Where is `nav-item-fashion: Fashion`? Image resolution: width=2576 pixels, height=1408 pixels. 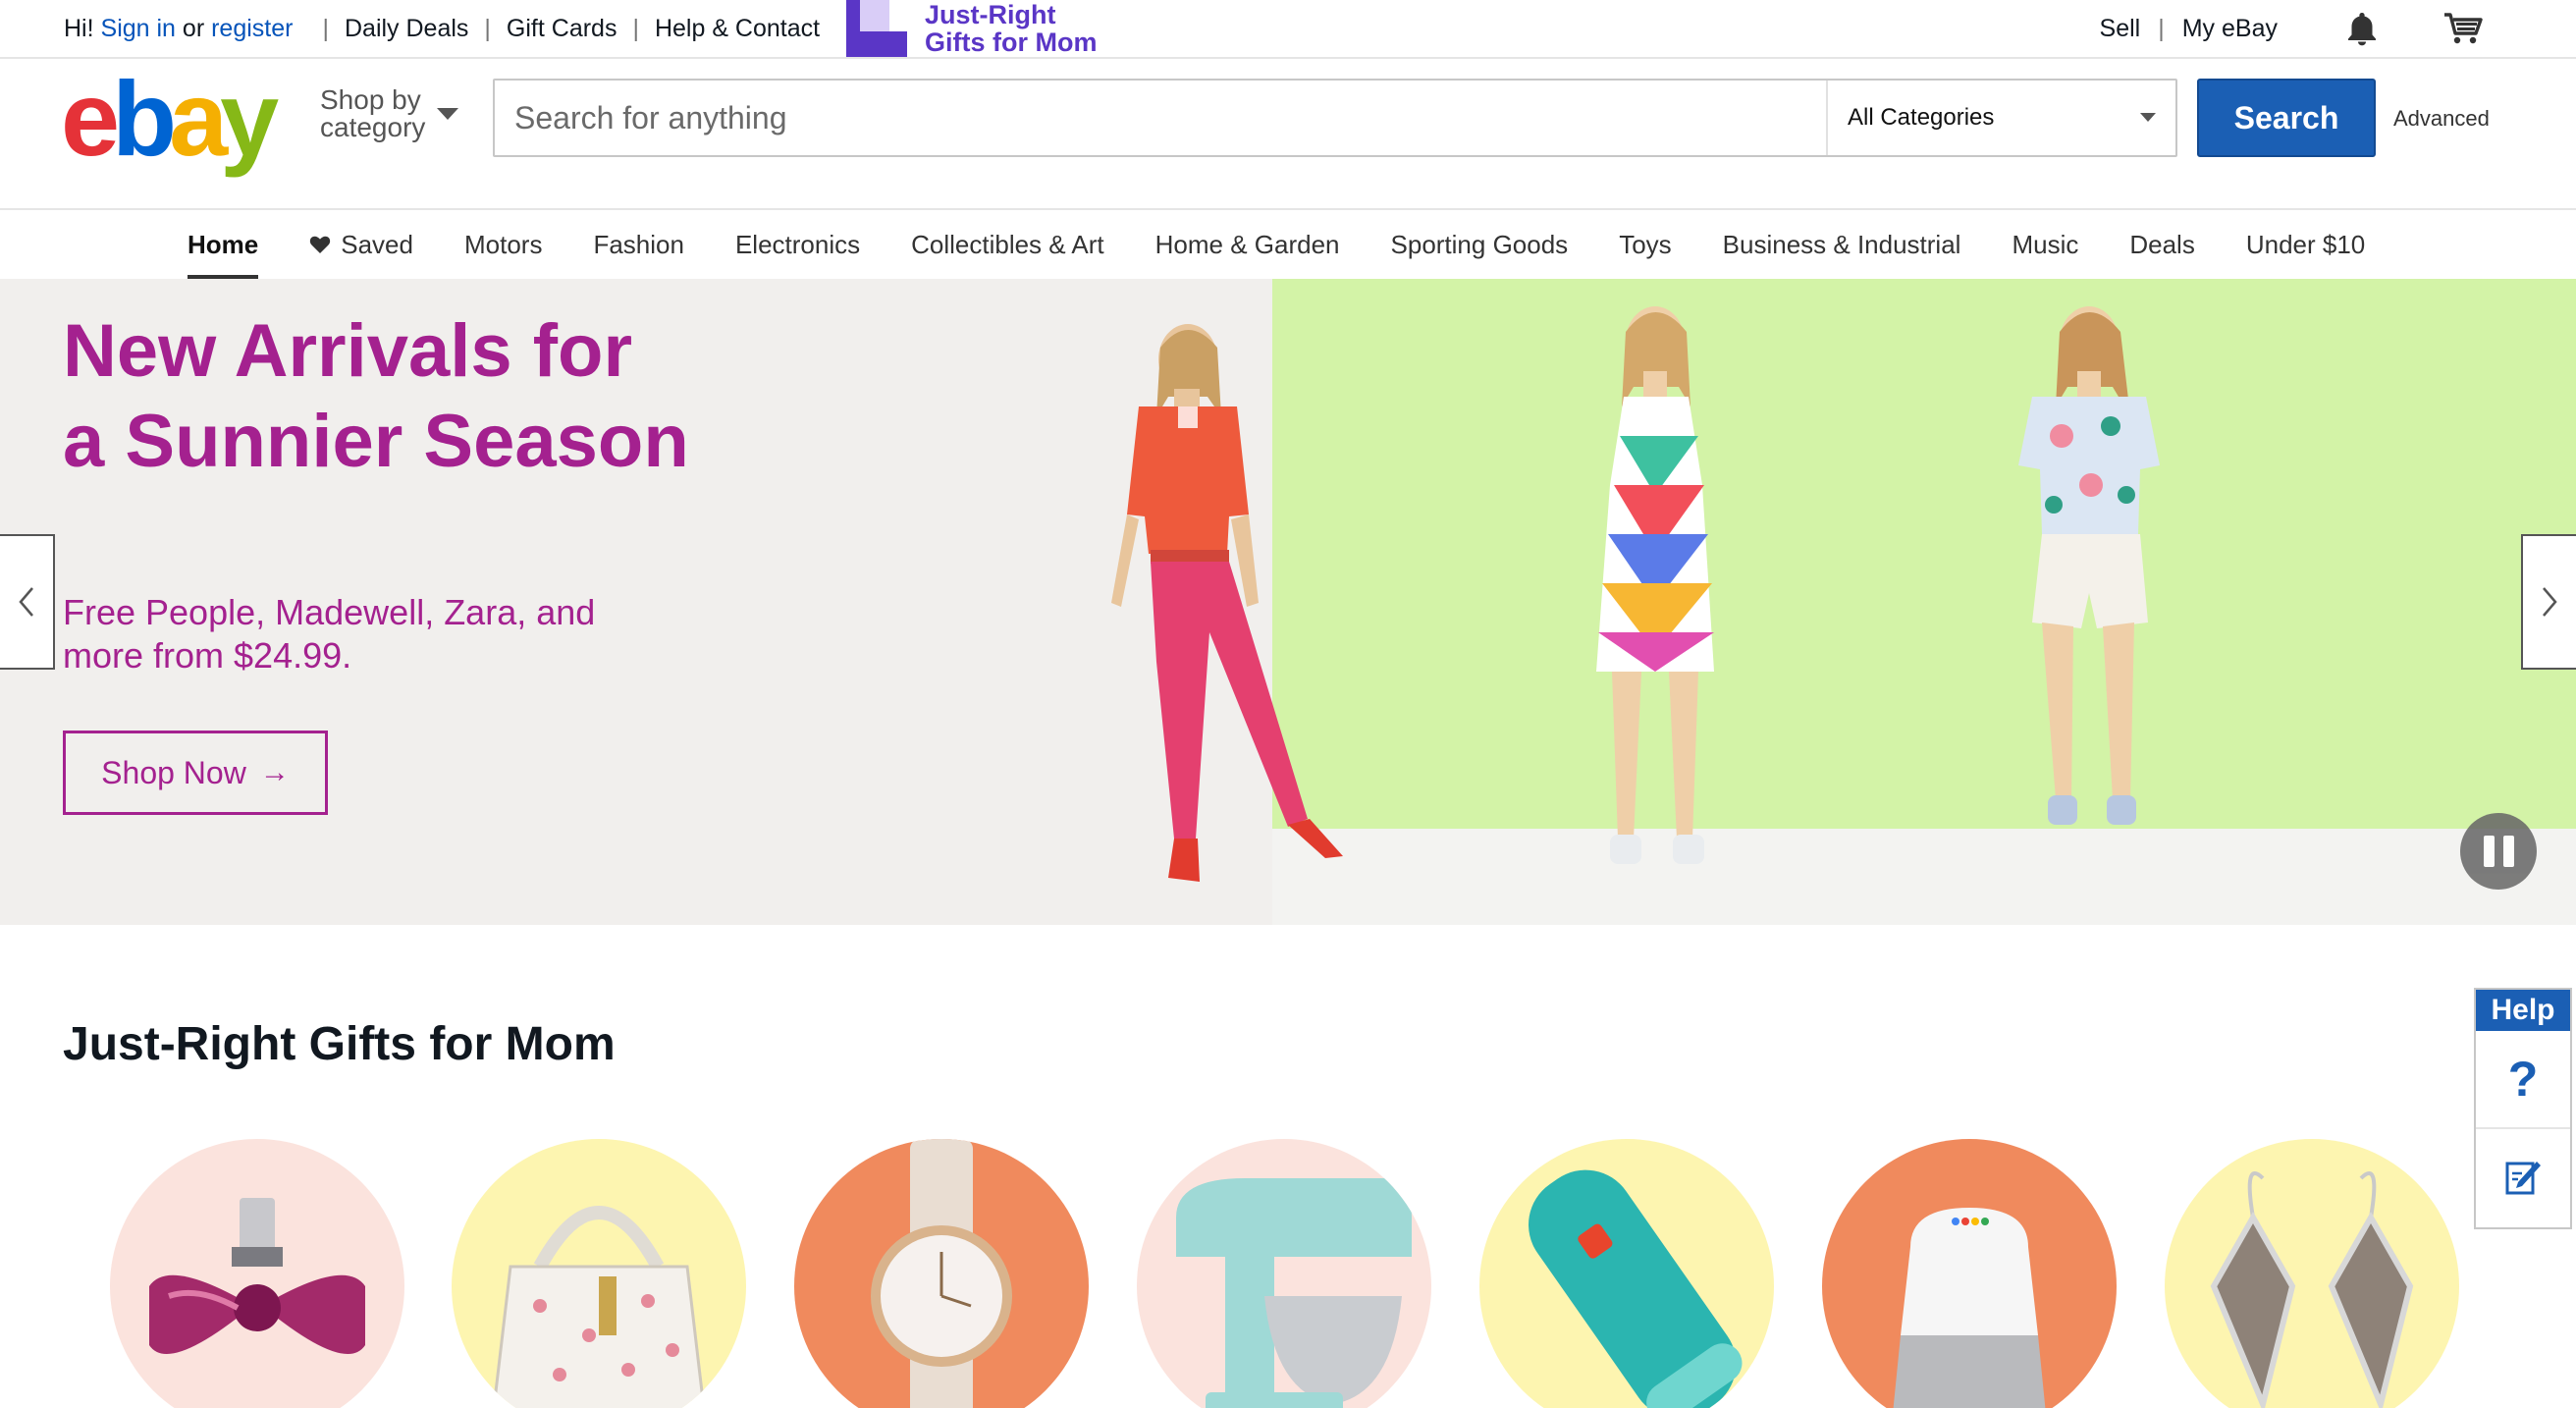
nav-item-fashion: Fashion is located at coordinates (638, 244).